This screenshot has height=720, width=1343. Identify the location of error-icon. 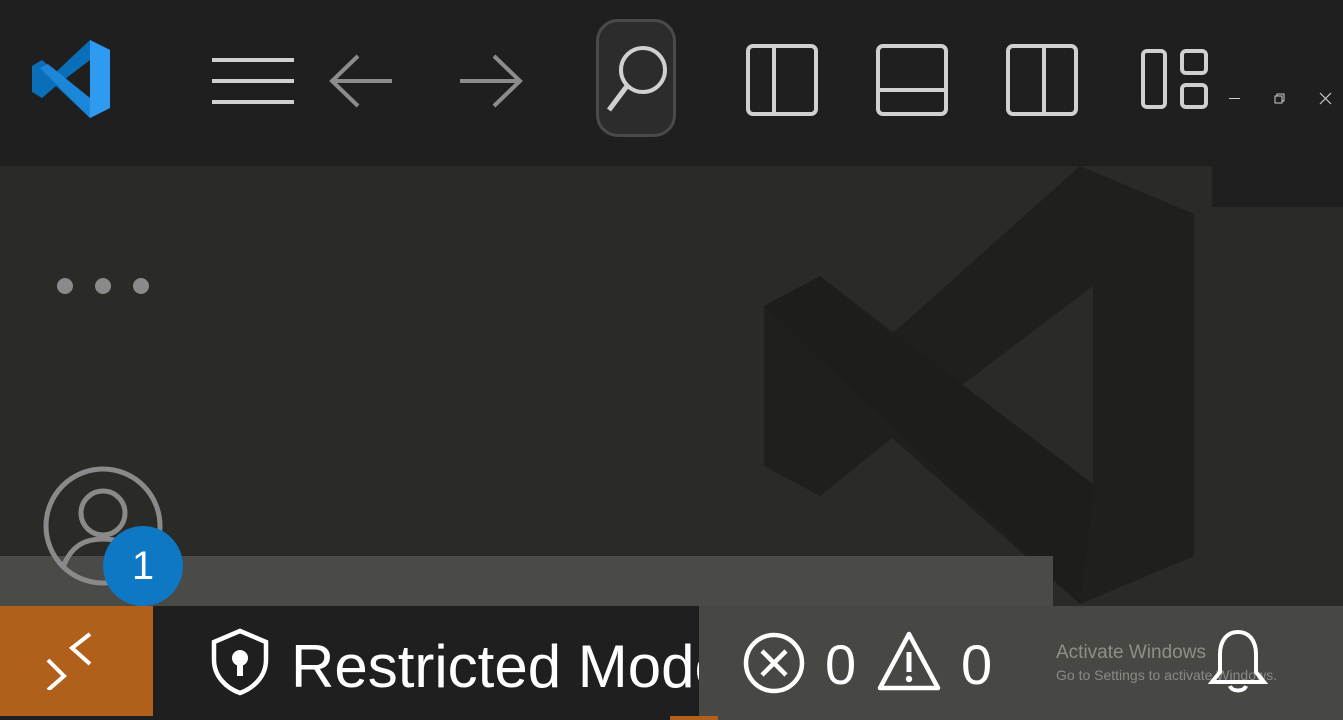
(774, 663).